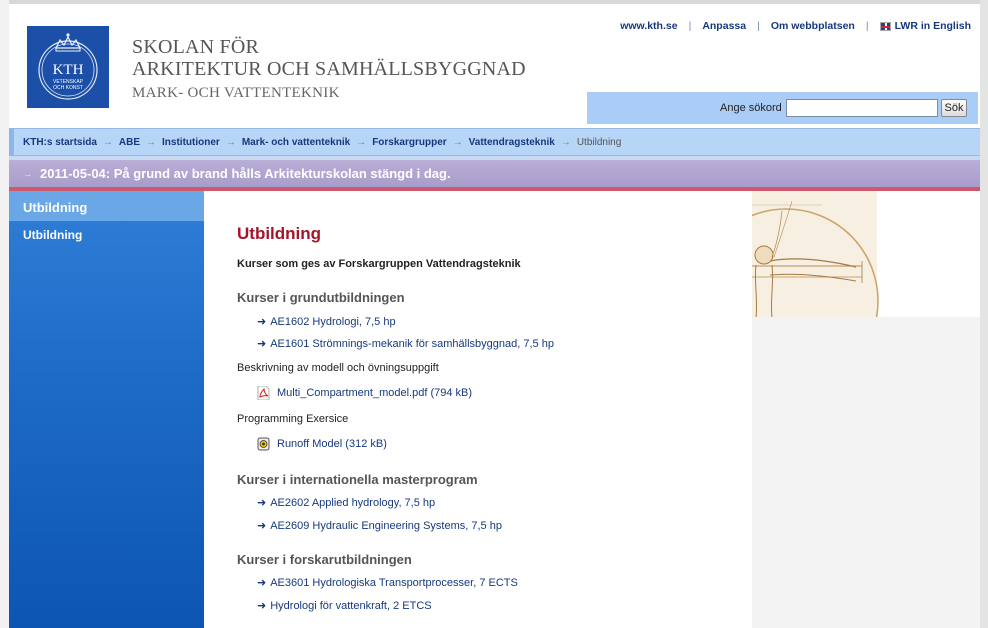 Image resolution: width=988 pixels, height=628 pixels. What do you see at coordinates (263, 393) in the screenshot?
I see `pdf-file-icon` at bounding box center [263, 393].